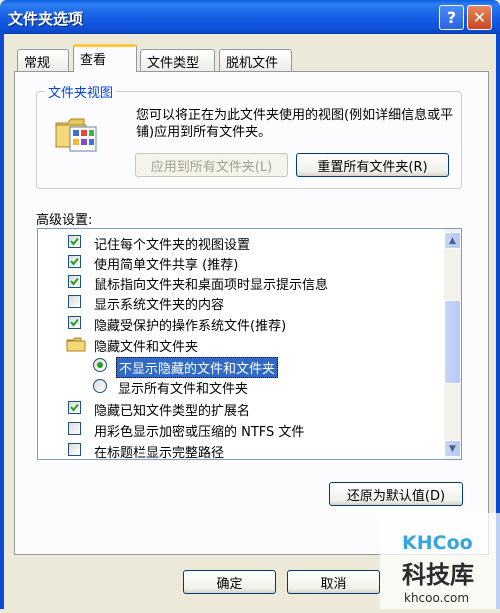 This screenshot has height=613, width=500. Describe the element at coordinates (250, 17) in the screenshot. I see `title-bar: 文件夹选项 ? ✕` at that location.